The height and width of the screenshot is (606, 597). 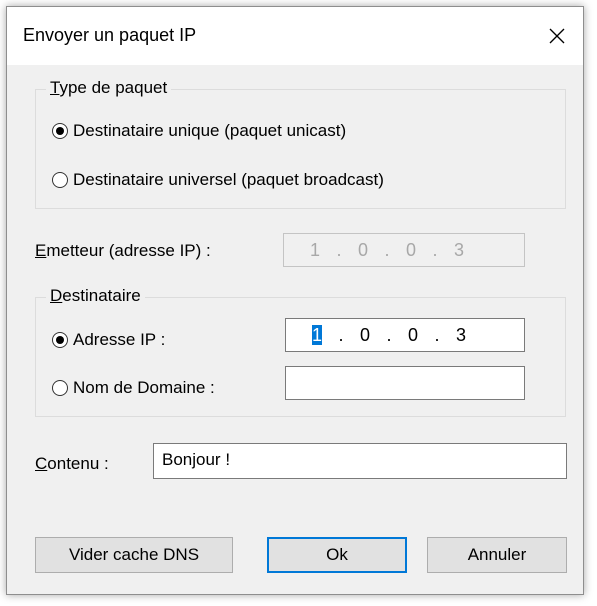 What do you see at coordinates (337, 555) in the screenshot?
I see `ok-button: Ok` at bounding box center [337, 555].